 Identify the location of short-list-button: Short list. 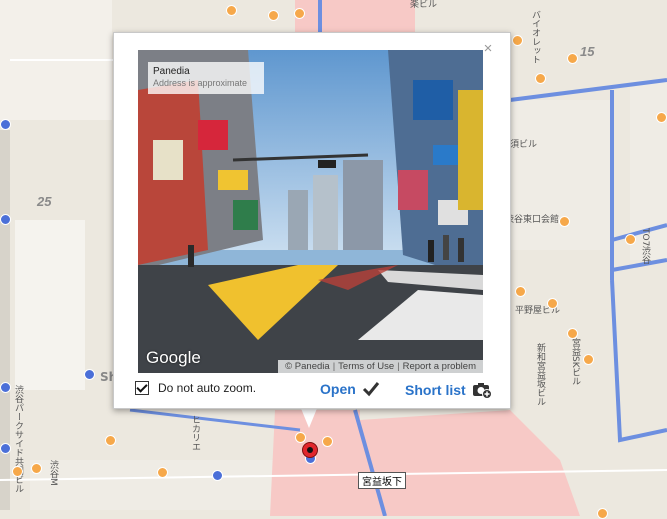
(448, 390).